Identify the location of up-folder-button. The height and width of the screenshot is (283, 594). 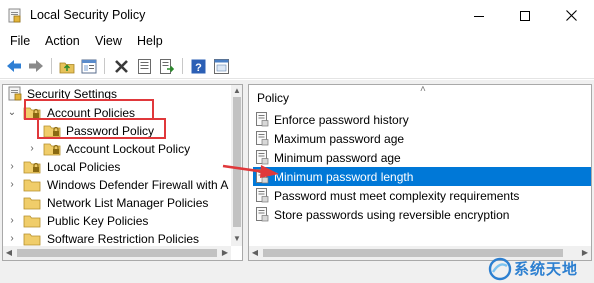
(67, 66).